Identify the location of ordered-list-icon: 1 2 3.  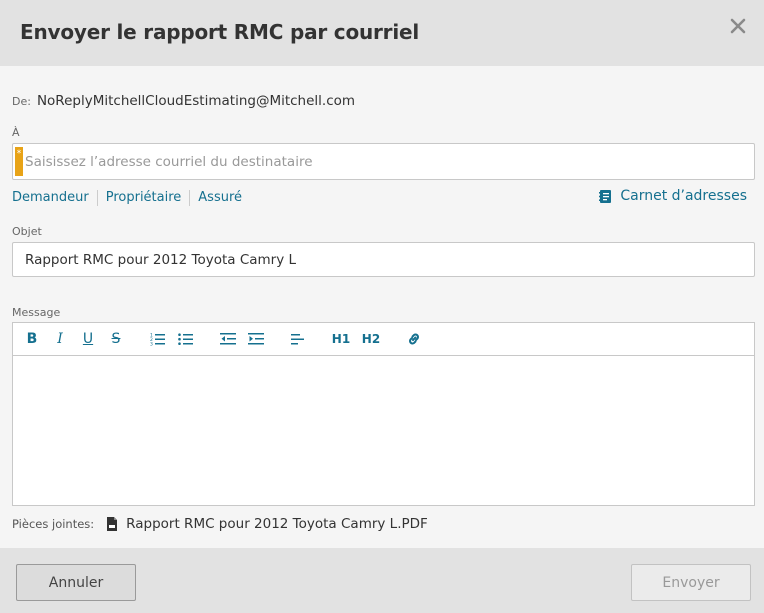
(157, 340).